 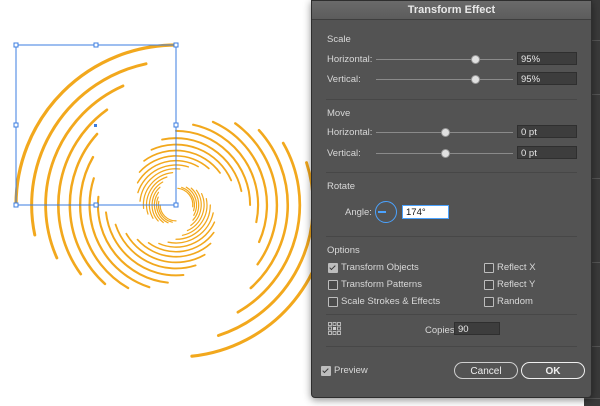 I want to click on scale-vertical-slider, so click(x=444, y=79).